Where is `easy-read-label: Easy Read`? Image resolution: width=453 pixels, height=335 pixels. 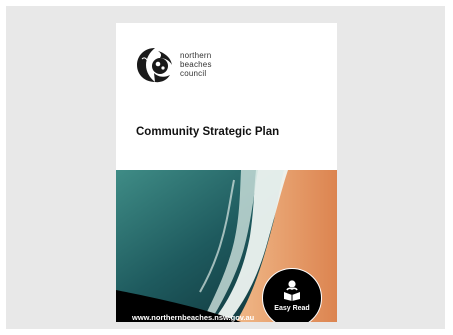 easy-read-label: Easy Read is located at coordinates (292, 308).